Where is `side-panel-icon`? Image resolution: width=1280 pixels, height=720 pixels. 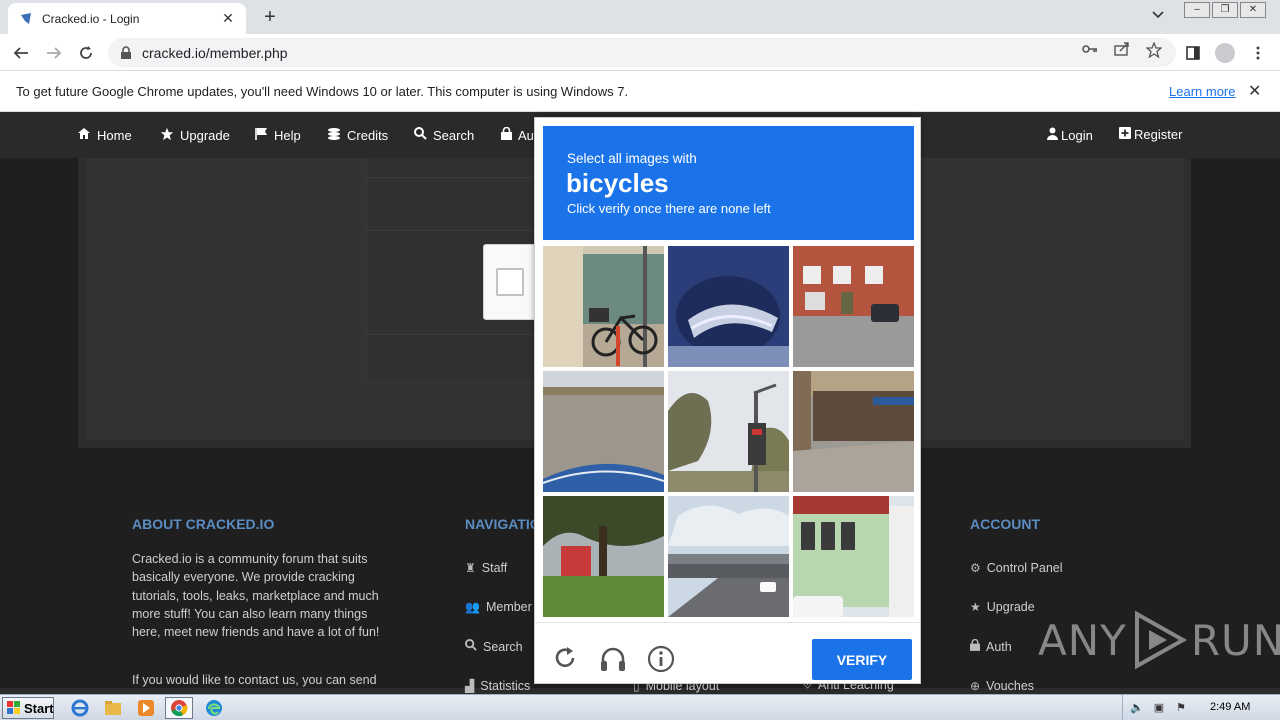 side-panel-icon is located at coordinates (1193, 53).